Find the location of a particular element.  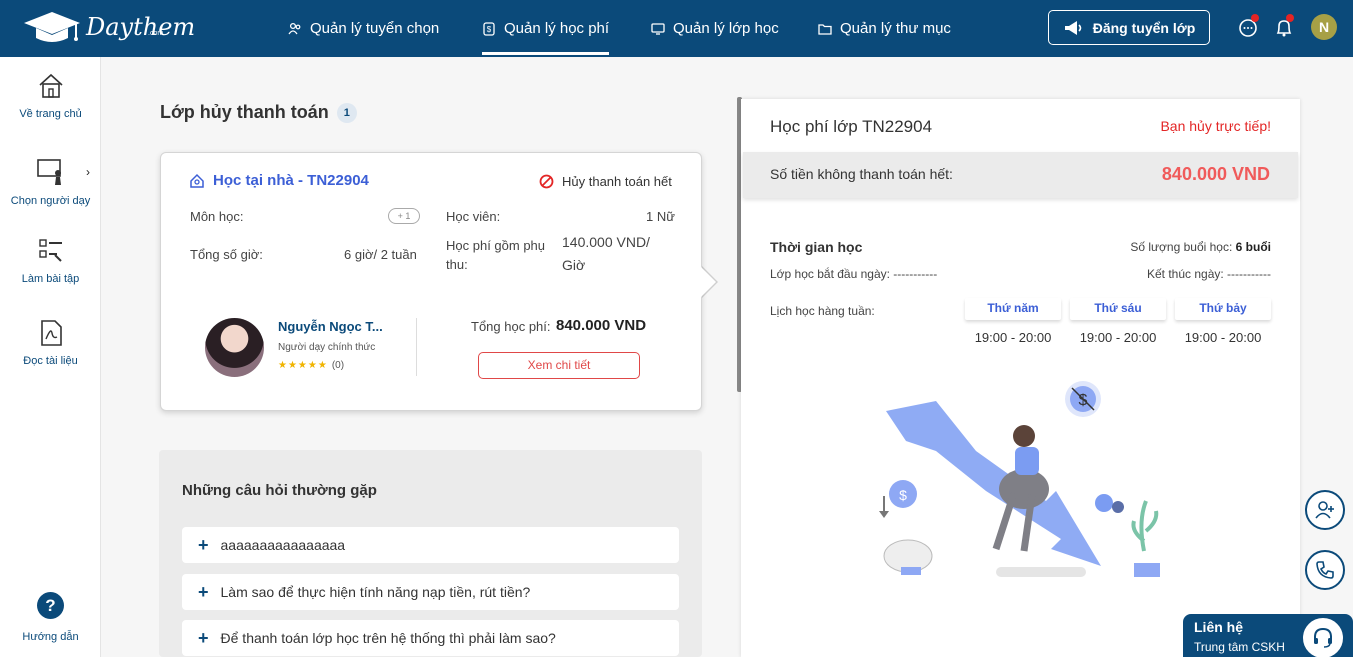

home-location-icon is located at coordinates (197, 180).